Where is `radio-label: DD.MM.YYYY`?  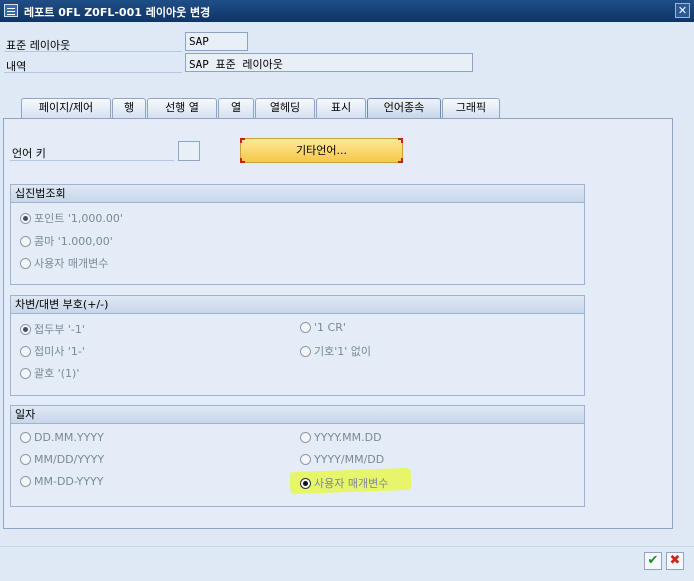 radio-label: DD.MM.YYYY is located at coordinates (69, 437).